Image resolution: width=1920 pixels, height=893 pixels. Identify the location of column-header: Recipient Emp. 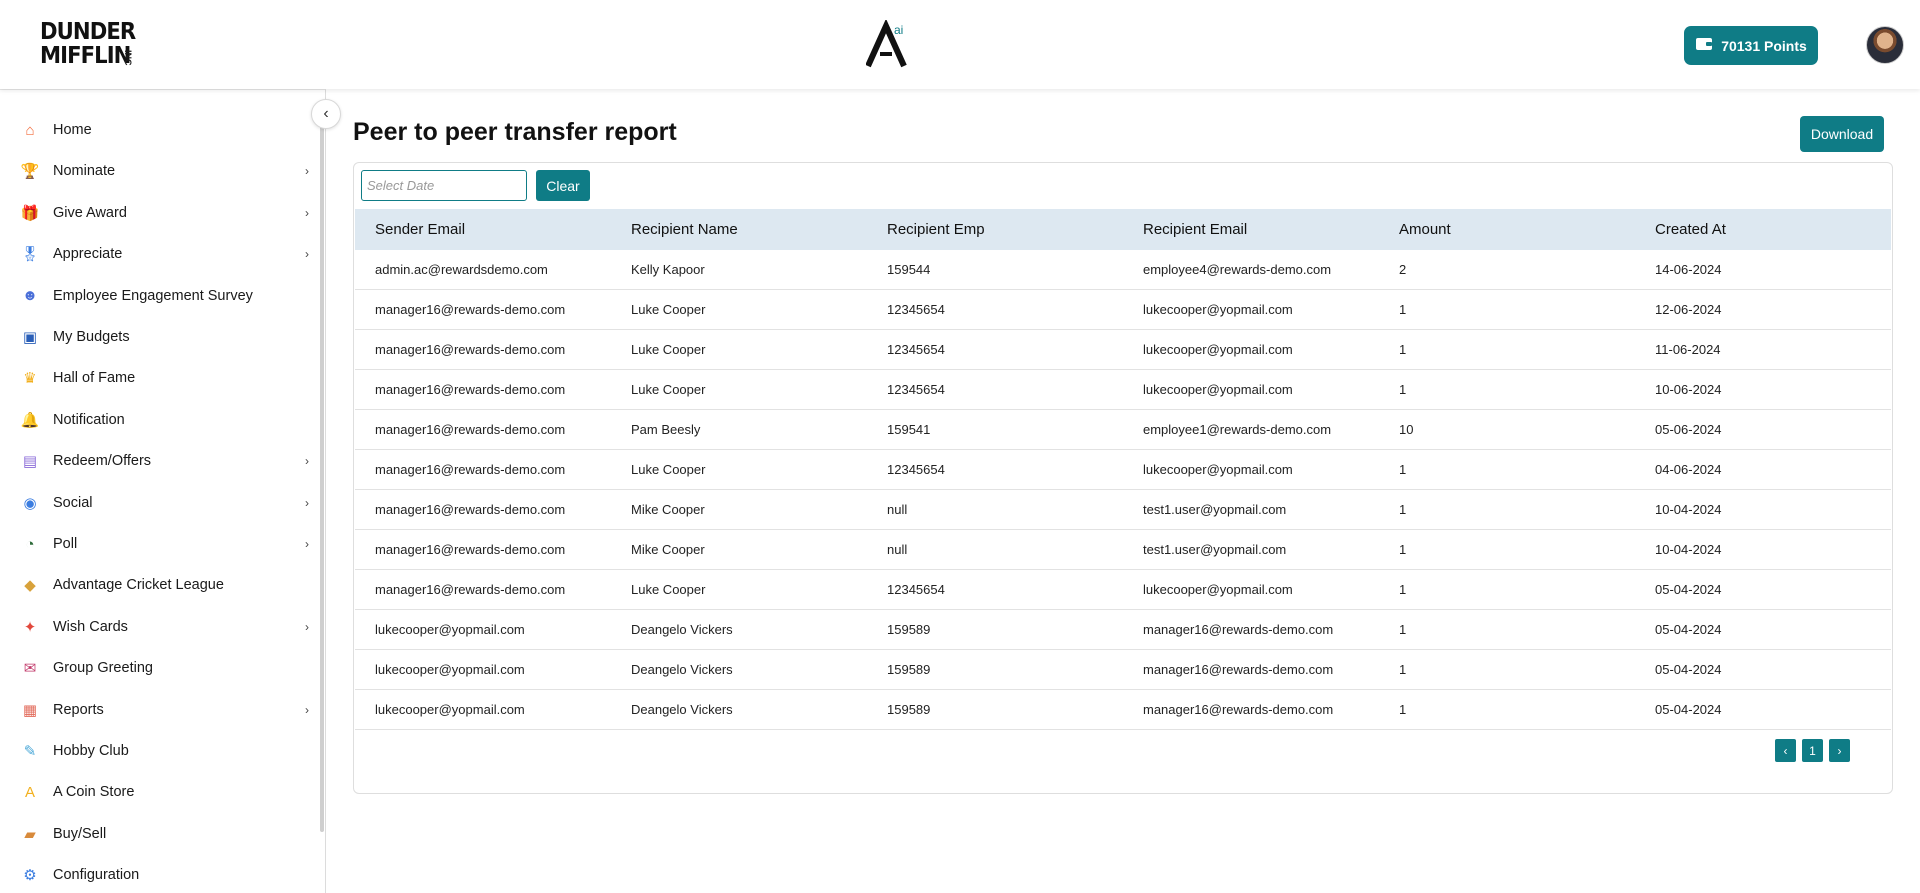
(936, 229).